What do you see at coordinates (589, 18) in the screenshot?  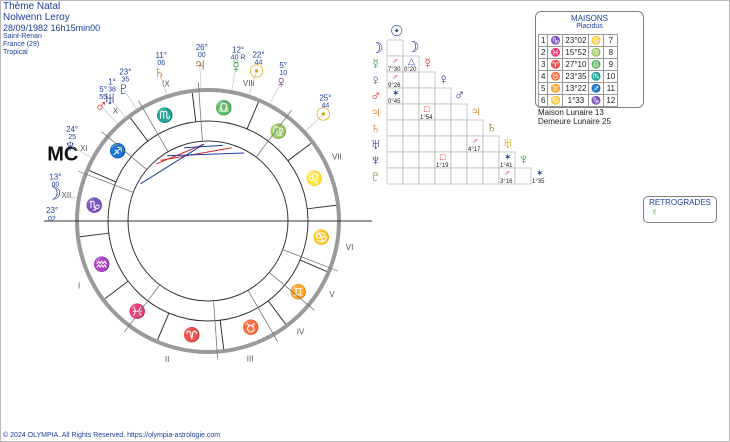 I see `houses-title: MAISONS` at bounding box center [589, 18].